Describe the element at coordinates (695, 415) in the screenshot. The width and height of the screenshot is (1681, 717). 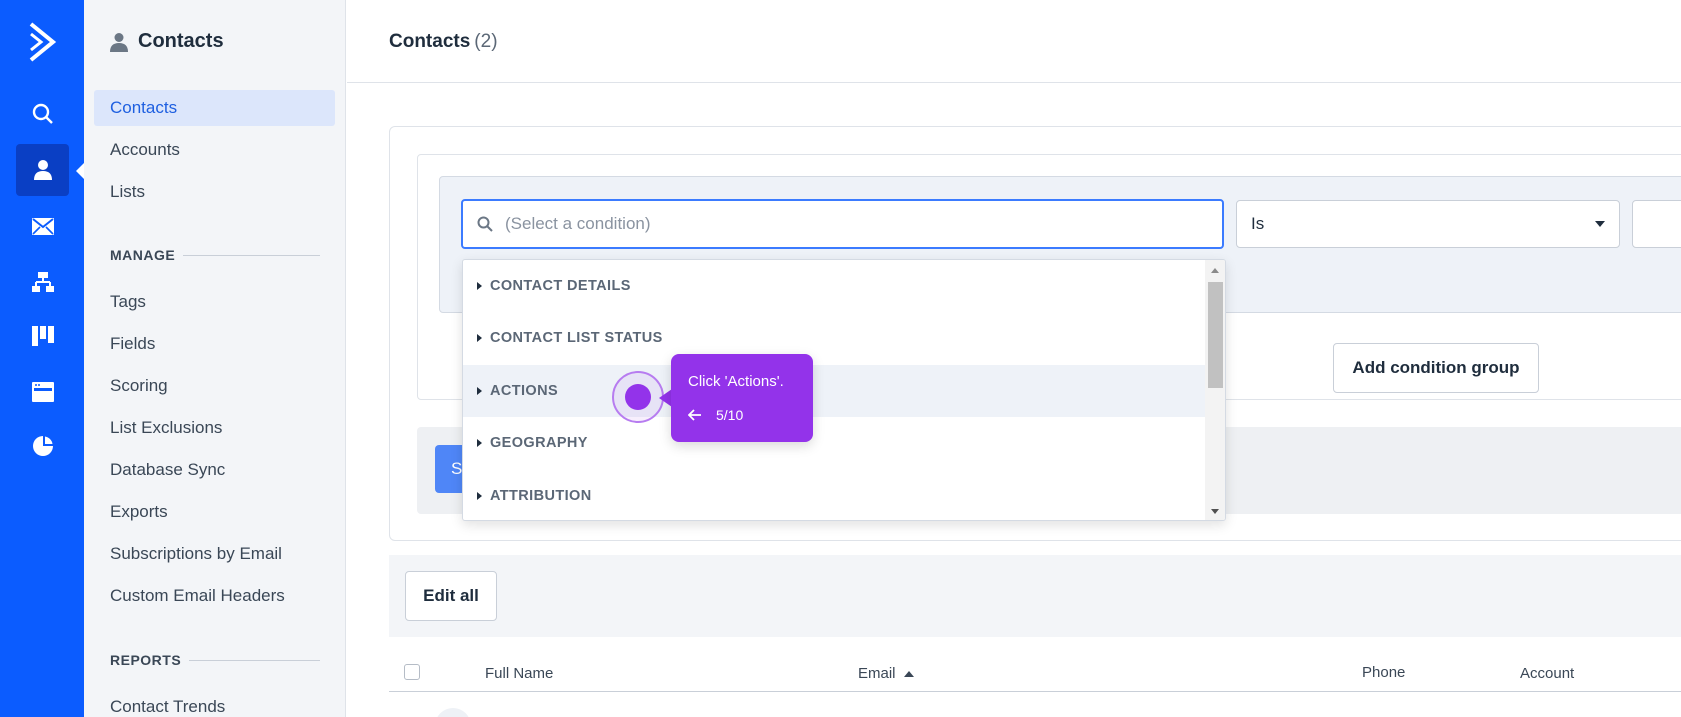
I see `arrow-left-icon` at that location.